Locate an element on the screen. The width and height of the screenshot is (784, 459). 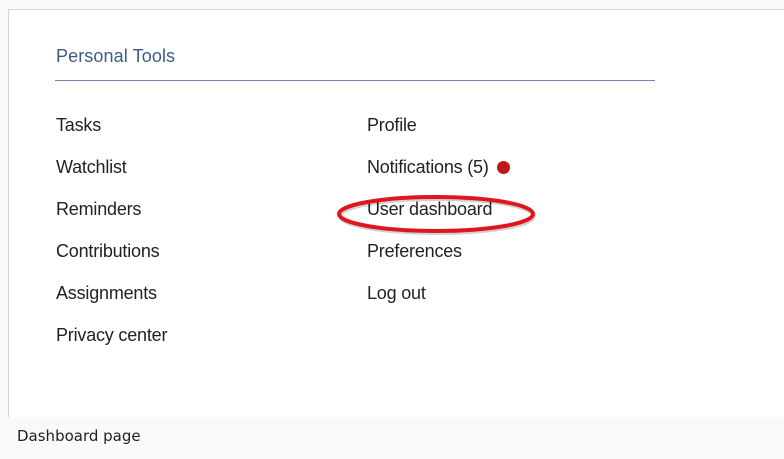
menu-item-privacy-center: Privacy center is located at coordinates (111, 345).